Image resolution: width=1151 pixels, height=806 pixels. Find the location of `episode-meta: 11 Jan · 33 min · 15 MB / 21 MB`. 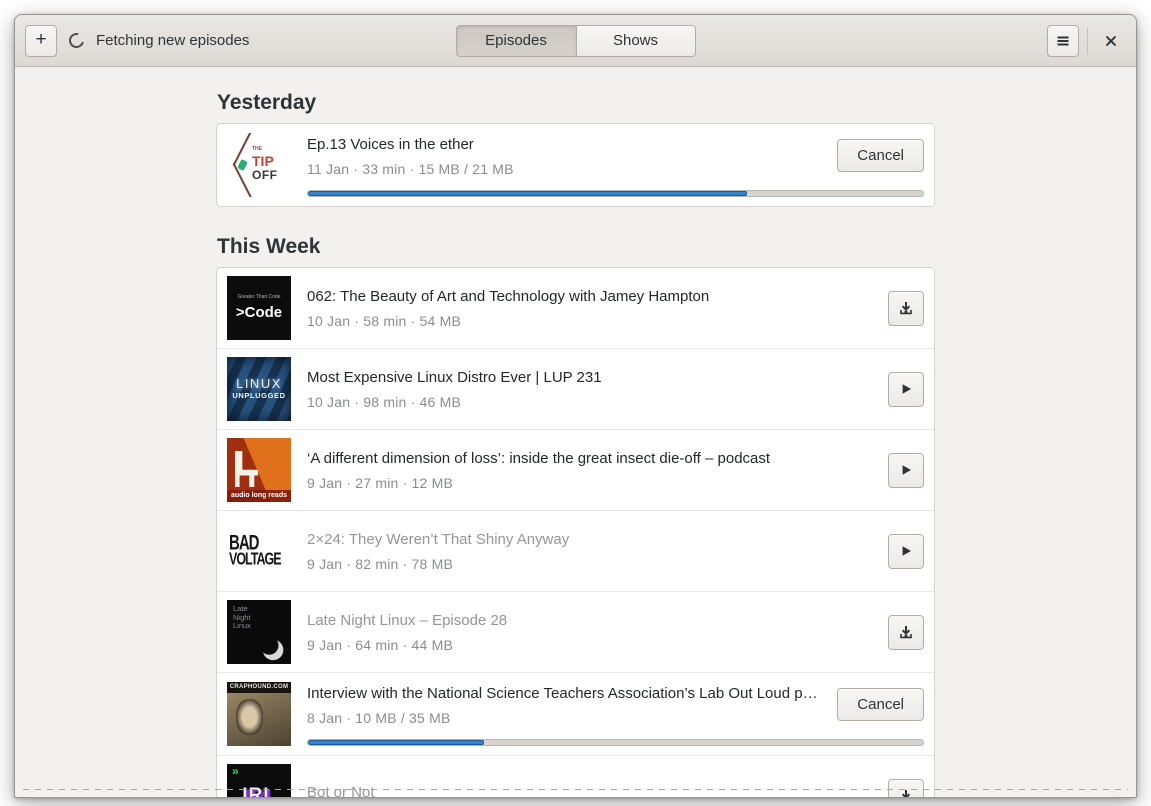

episode-meta: 11 Jan · 33 min · 15 MB / 21 MB is located at coordinates (410, 169).